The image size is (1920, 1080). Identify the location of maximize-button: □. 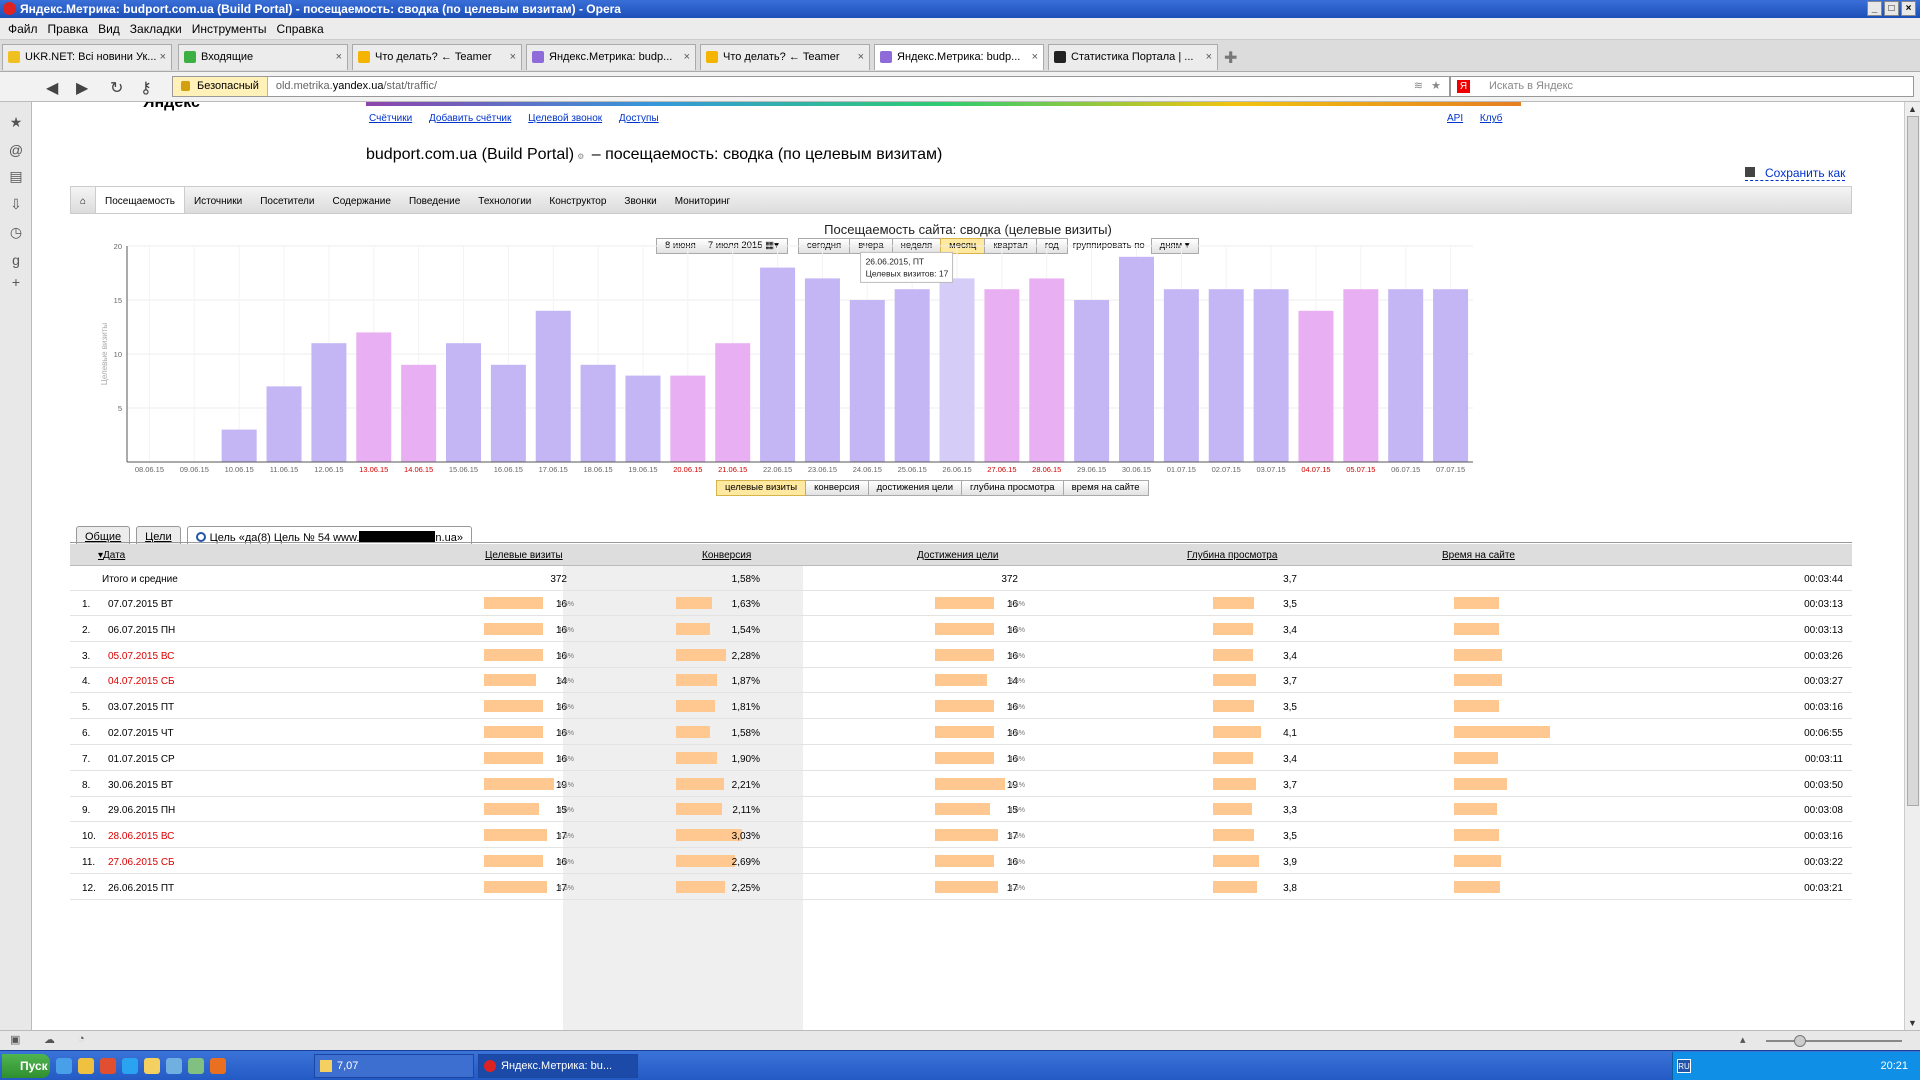
(1891, 8).